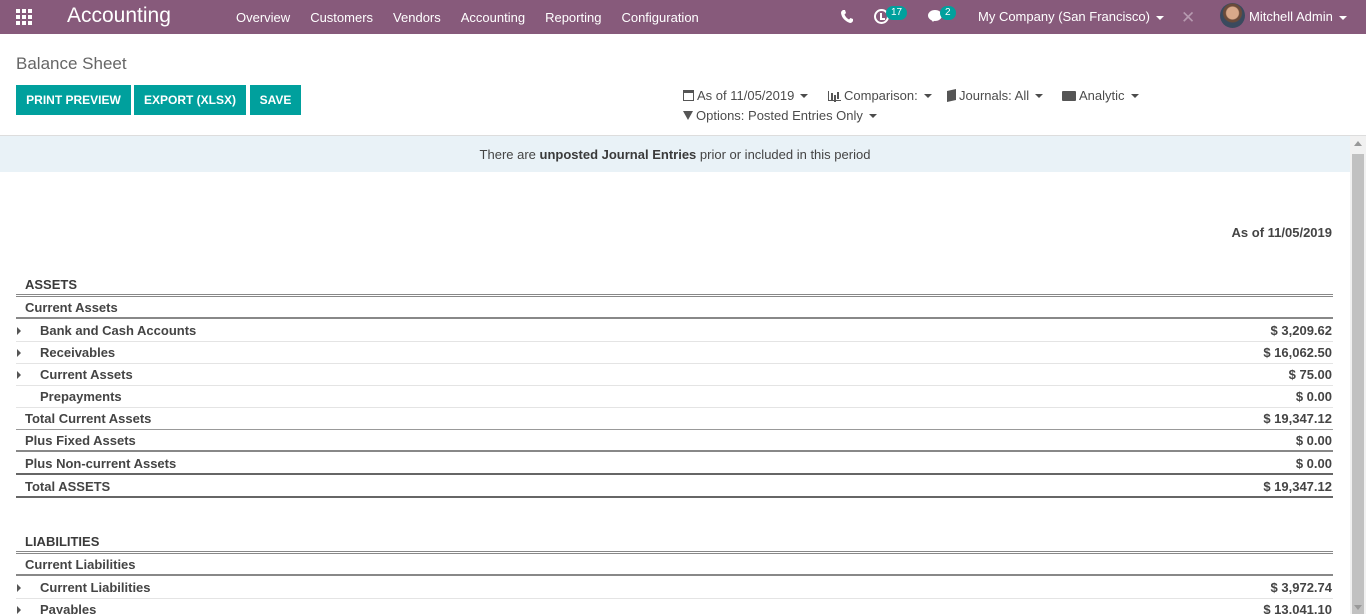 The width and height of the screenshot is (1366, 614). I want to click on alert-prefix: There are, so click(509, 154).